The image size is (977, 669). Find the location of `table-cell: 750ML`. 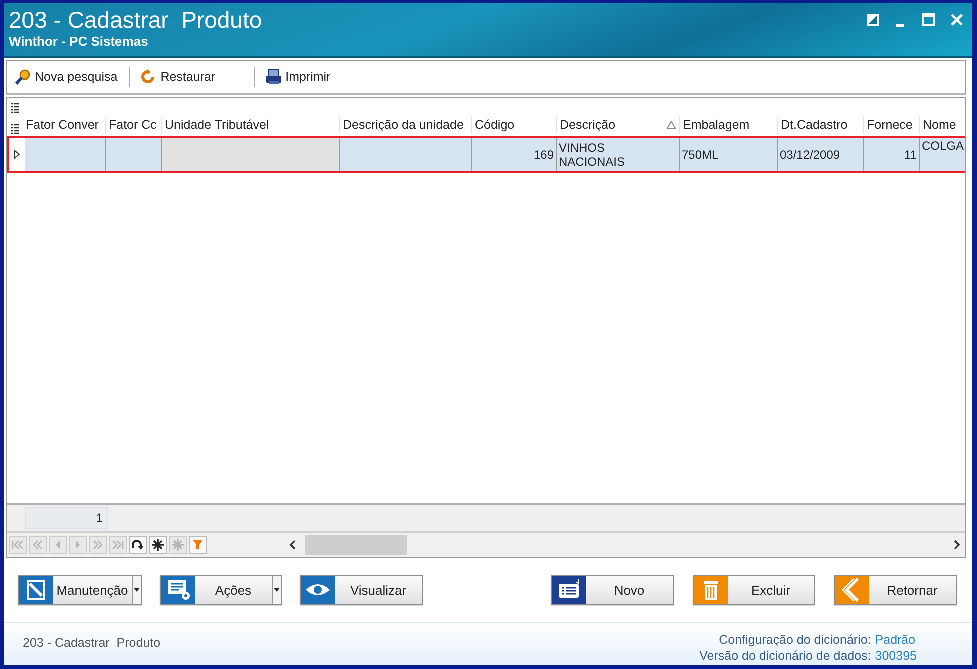

table-cell: 750ML is located at coordinates (729, 154).